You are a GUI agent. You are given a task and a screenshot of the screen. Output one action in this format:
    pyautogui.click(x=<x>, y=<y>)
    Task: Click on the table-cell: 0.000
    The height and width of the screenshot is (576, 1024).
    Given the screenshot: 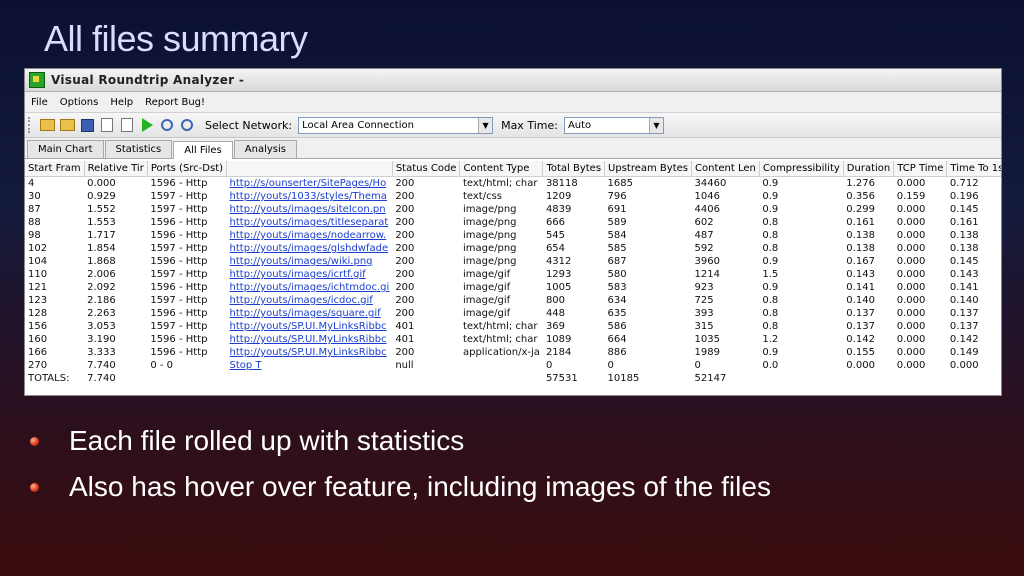 What is the action you would take?
    pyautogui.click(x=101, y=183)
    